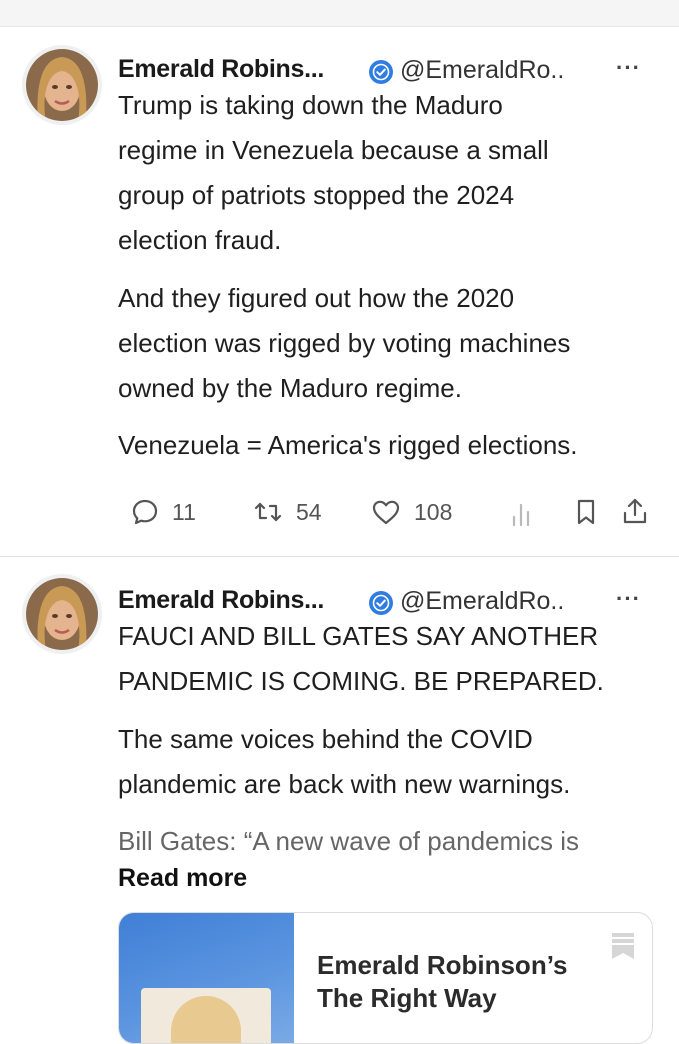 Image resolution: width=679 pixels, height=1044 pixels. I want to click on reply-button: 11, so click(163, 512).